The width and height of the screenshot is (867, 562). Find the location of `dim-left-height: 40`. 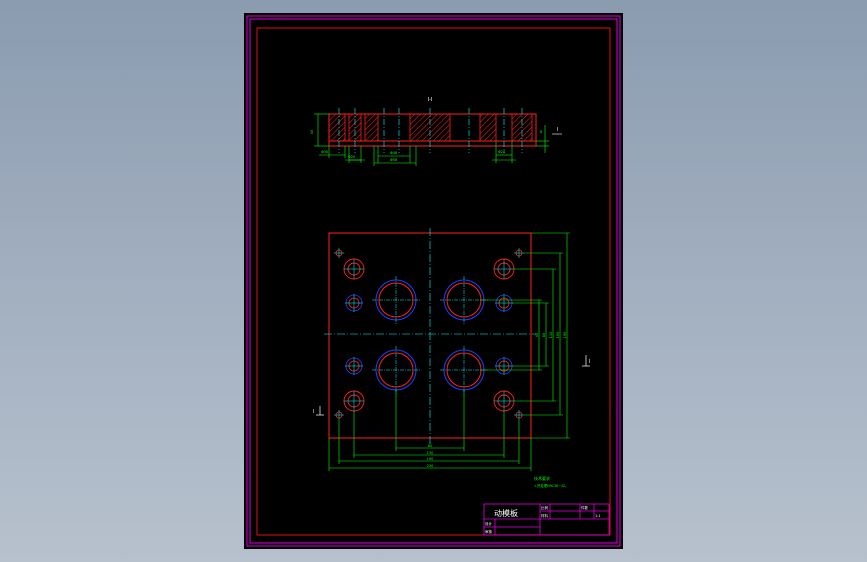

dim-left-height: 40 is located at coordinates (312, 132).